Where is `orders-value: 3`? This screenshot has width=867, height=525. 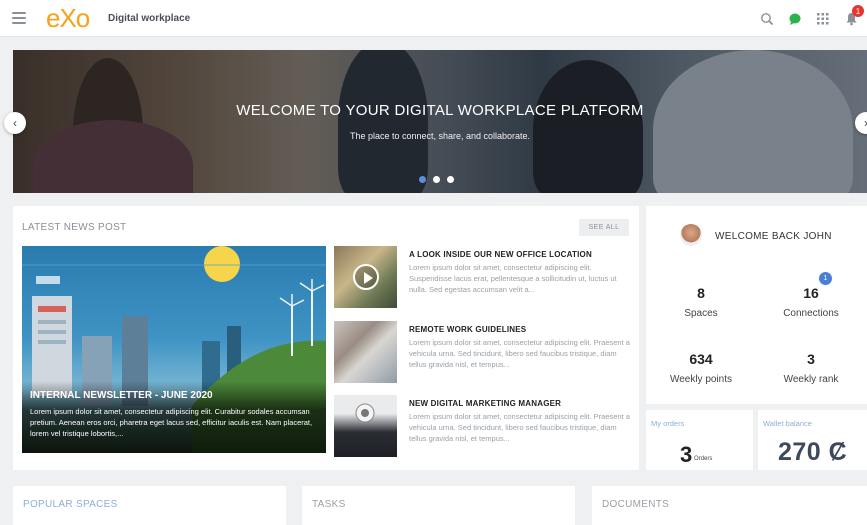 orders-value: 3 is located at coordinates (686, 454).